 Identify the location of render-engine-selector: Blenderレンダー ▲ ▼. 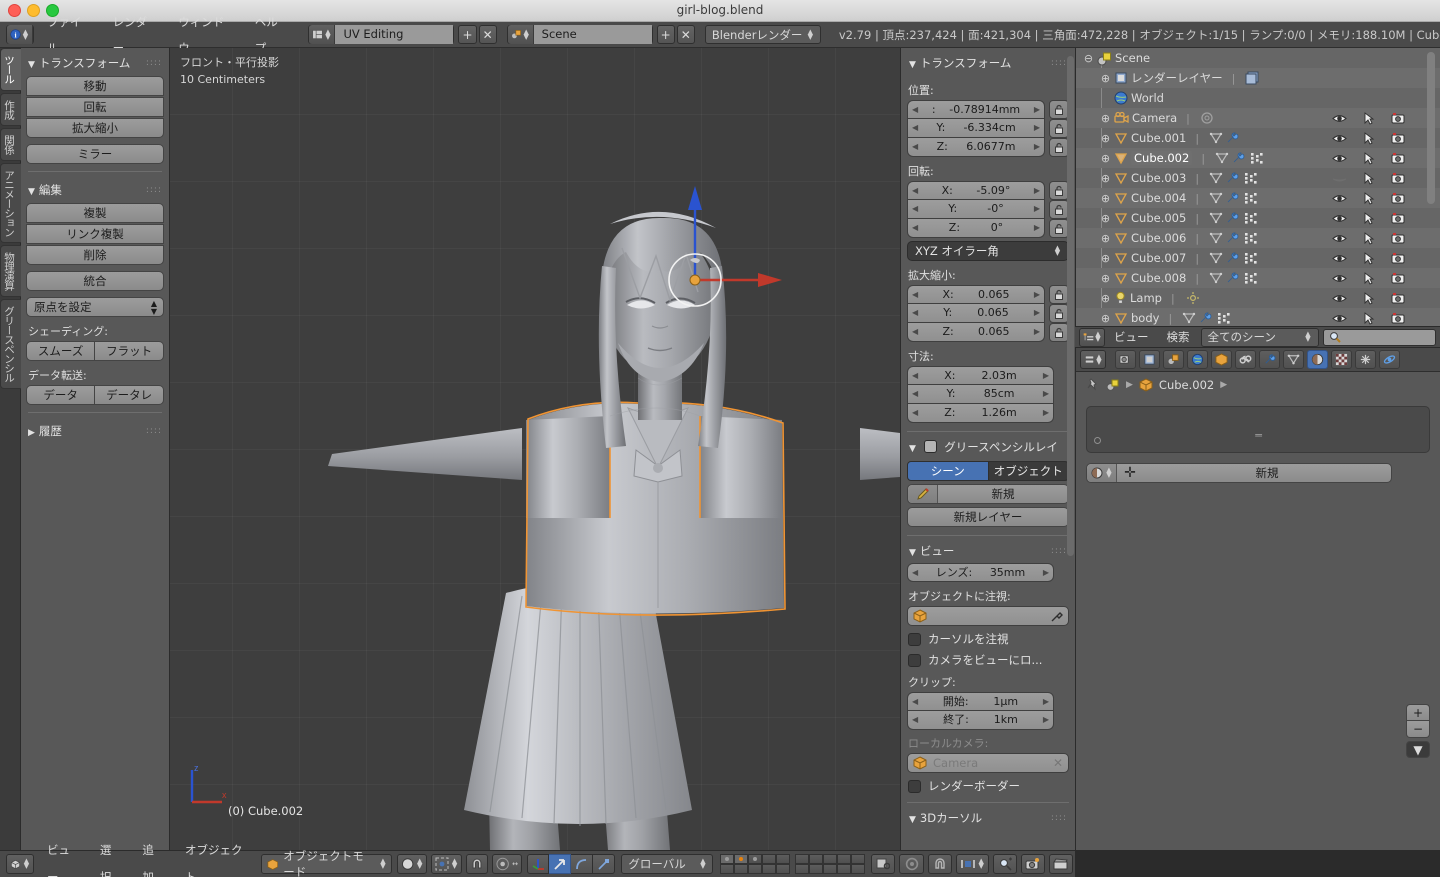
(762, 34).